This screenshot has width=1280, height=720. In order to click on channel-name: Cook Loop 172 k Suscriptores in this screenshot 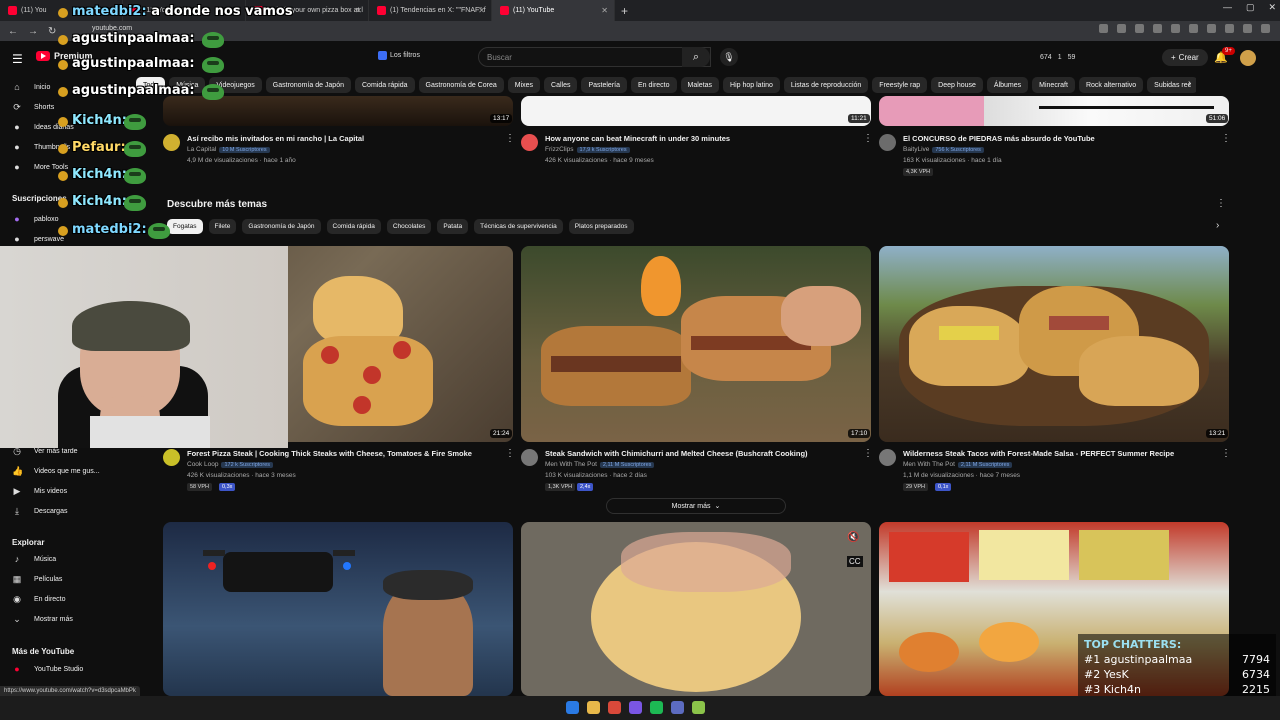, I will do `click(230, 464)`.